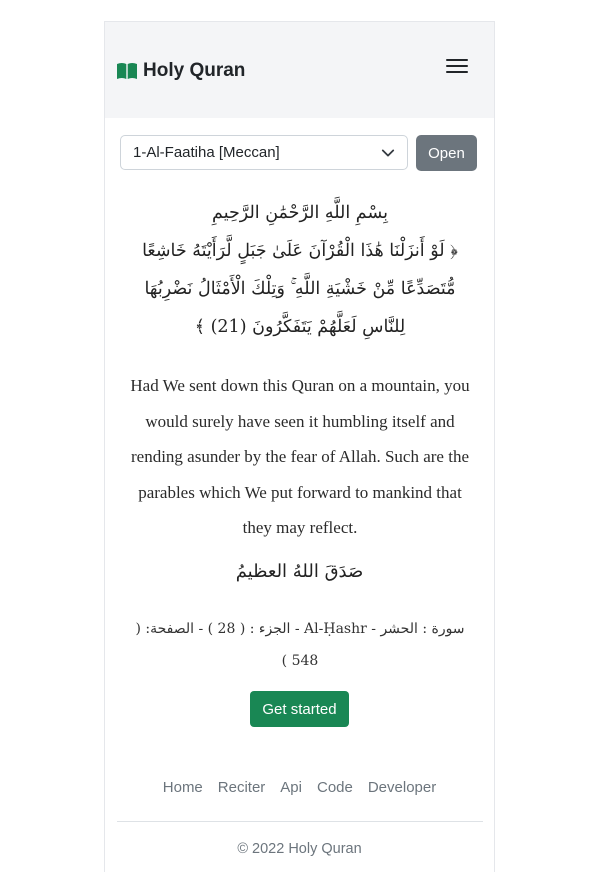 Image resolution: width=595 pixels, height=876 pixels. What do you see at coordinates (299, 70) in the screenshot?
I see `navbar: Holy Quran` at bounding box center [299, 70].